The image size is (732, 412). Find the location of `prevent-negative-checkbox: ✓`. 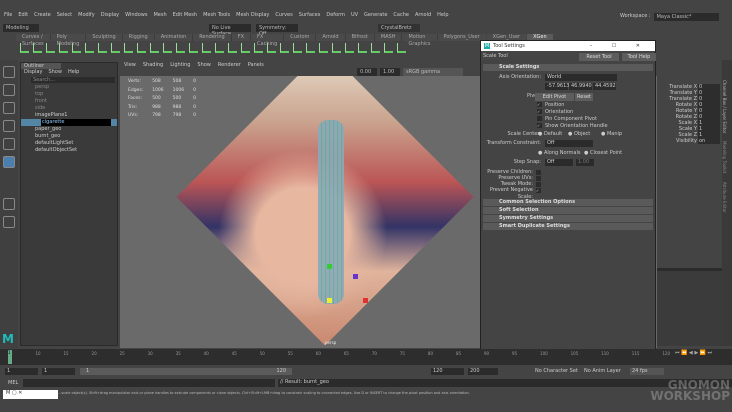

prevent-negative-checkbox: ✓ is located at coordinates (538, 190).